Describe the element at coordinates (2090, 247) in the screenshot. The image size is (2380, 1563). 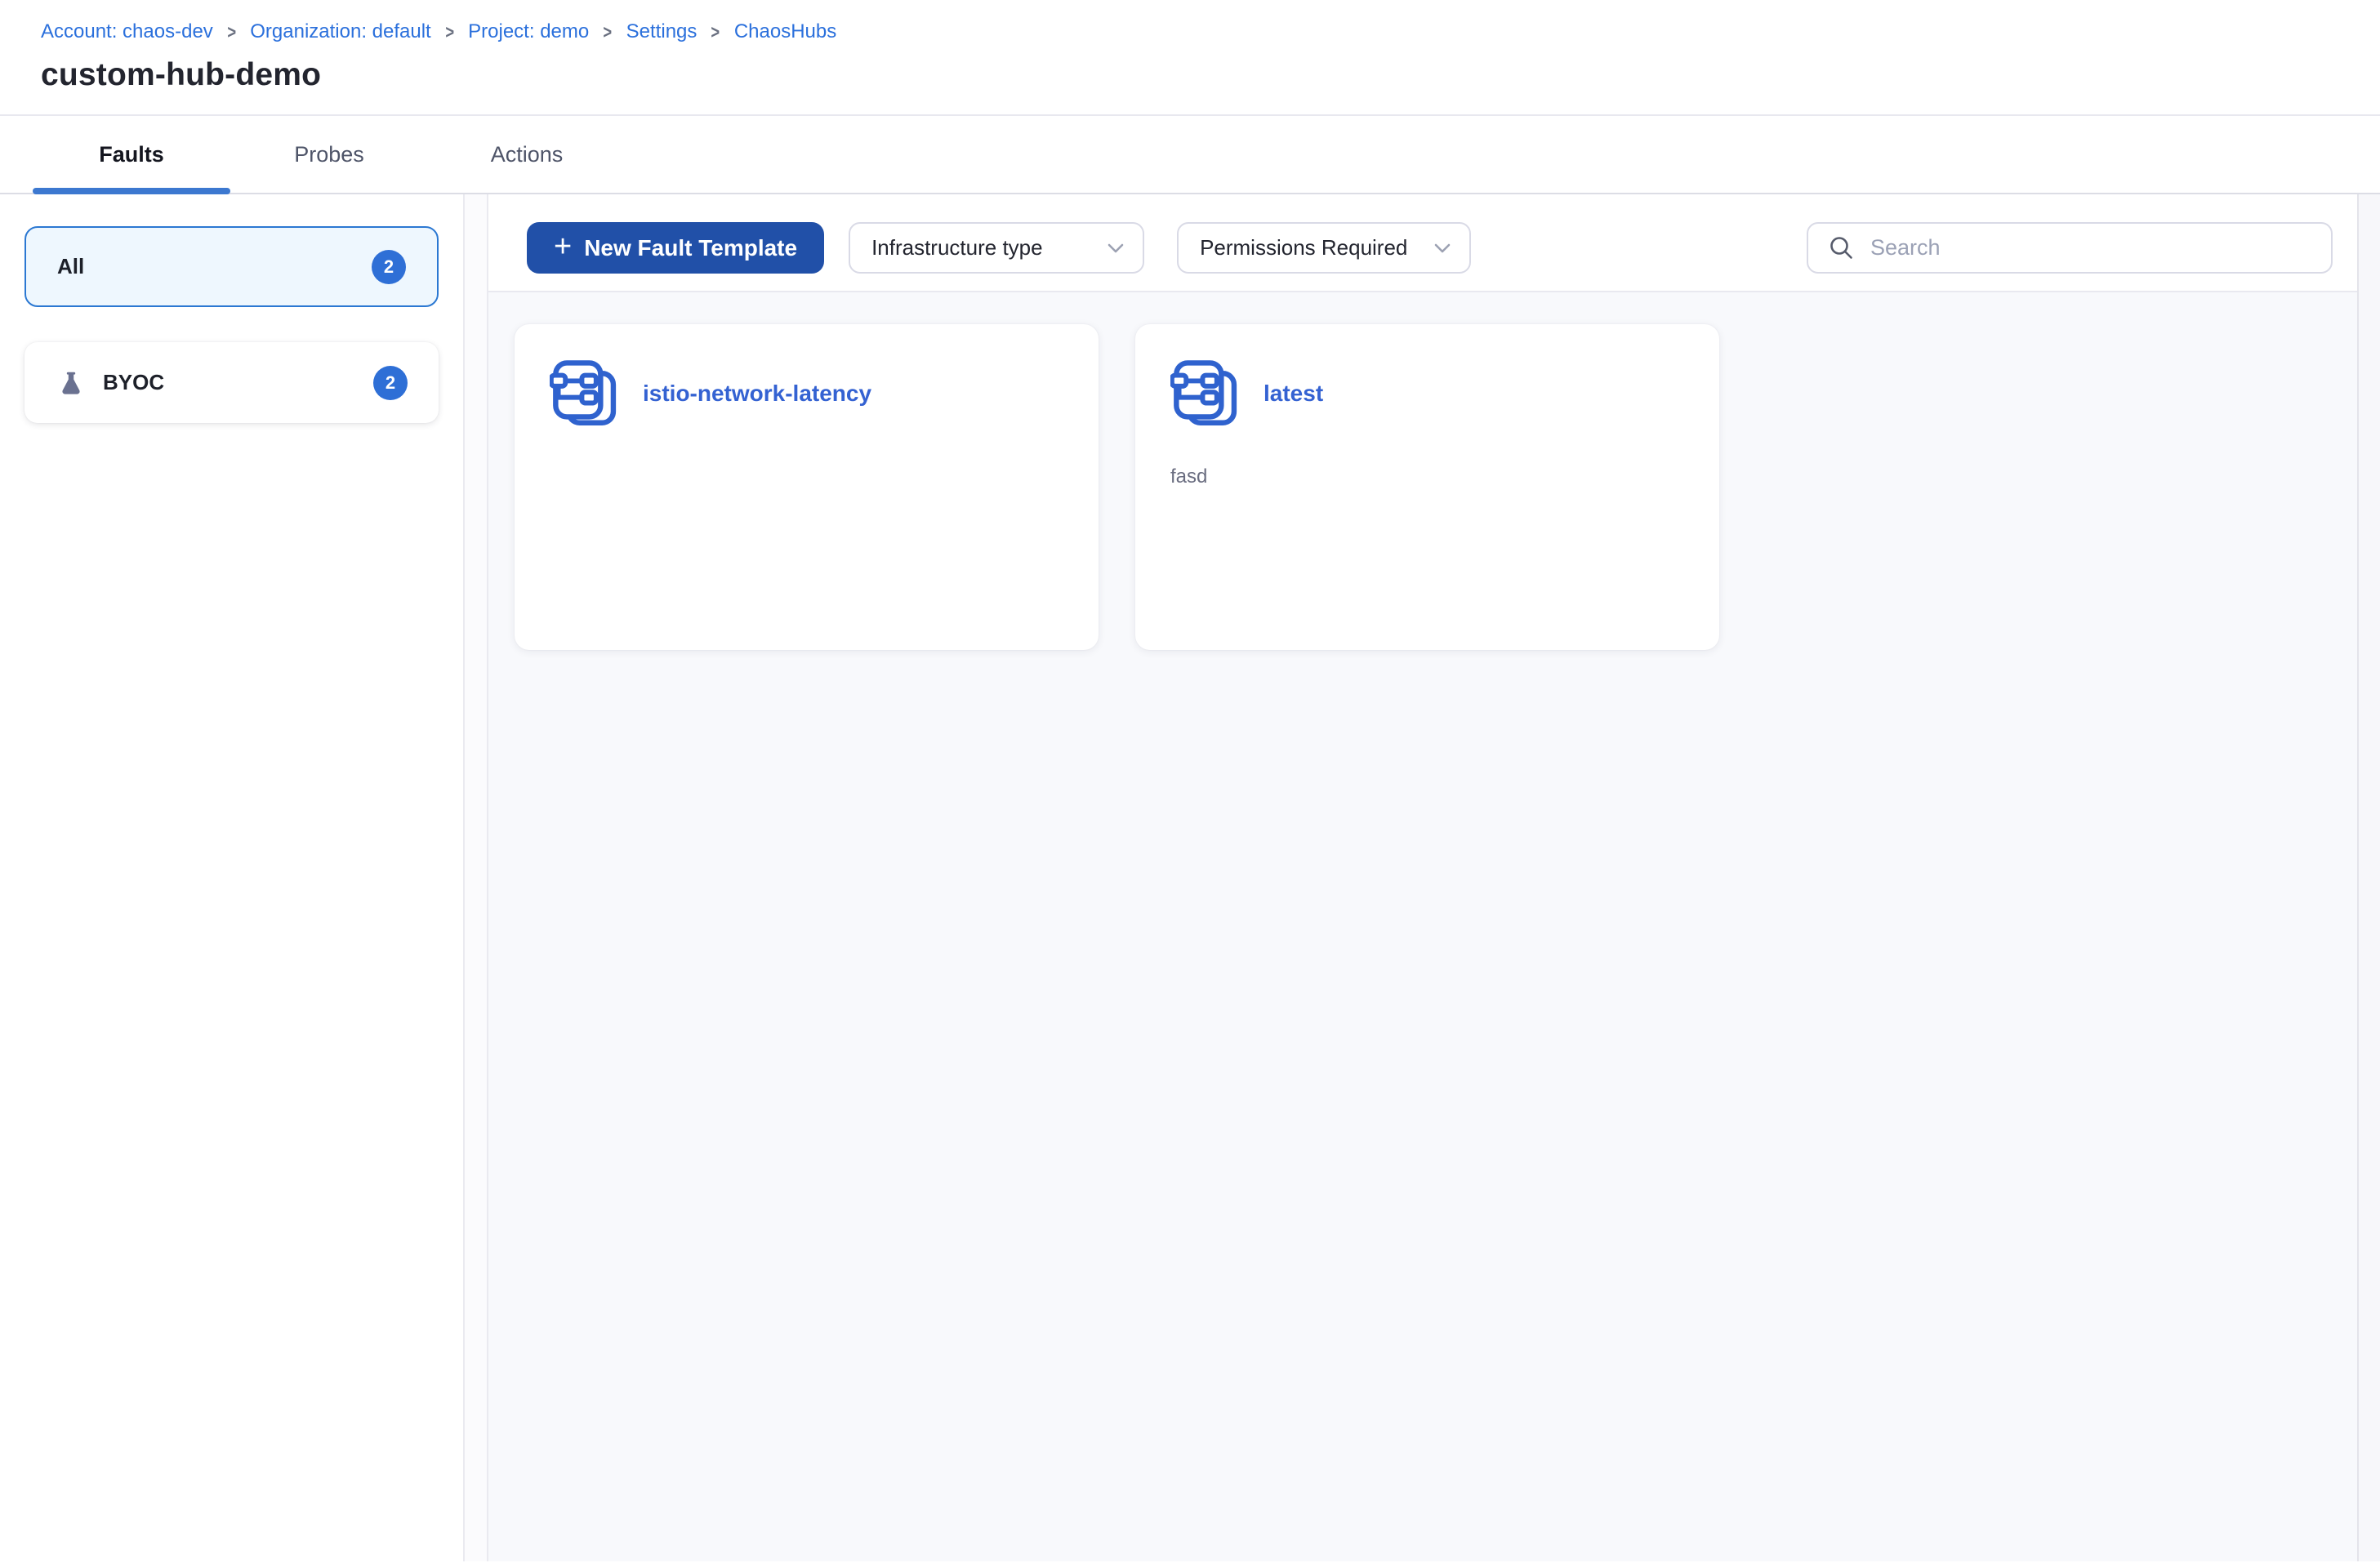
I see `search-input` at that location.